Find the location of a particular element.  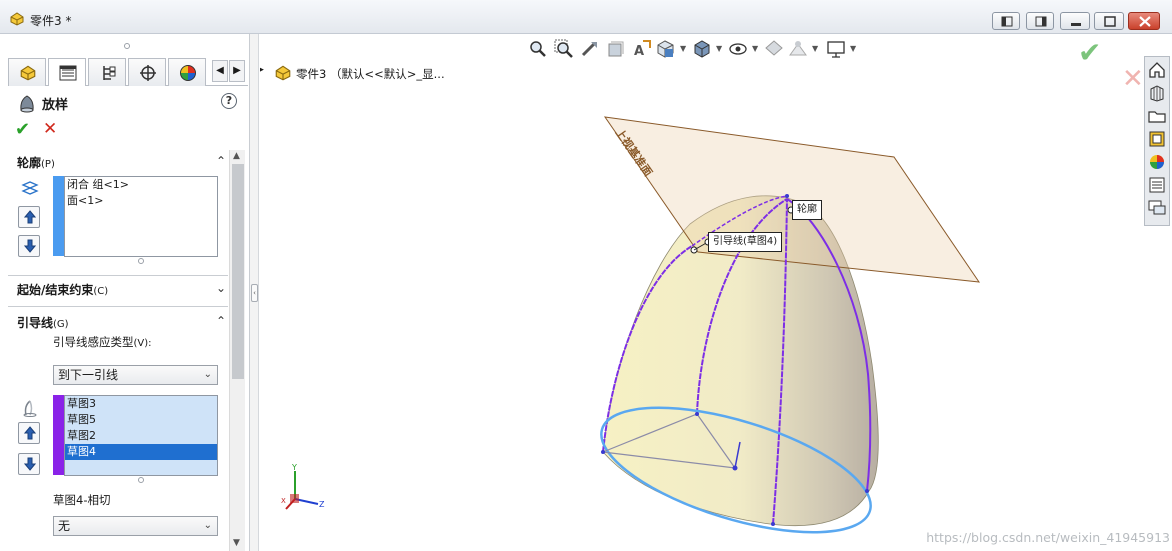

tab-scroll-right-button: ▶ is located at coordinates (237, 71).